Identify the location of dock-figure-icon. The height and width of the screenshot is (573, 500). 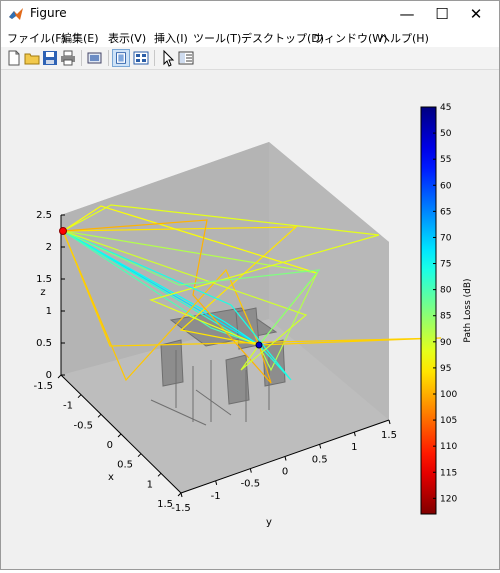
(121, 58).